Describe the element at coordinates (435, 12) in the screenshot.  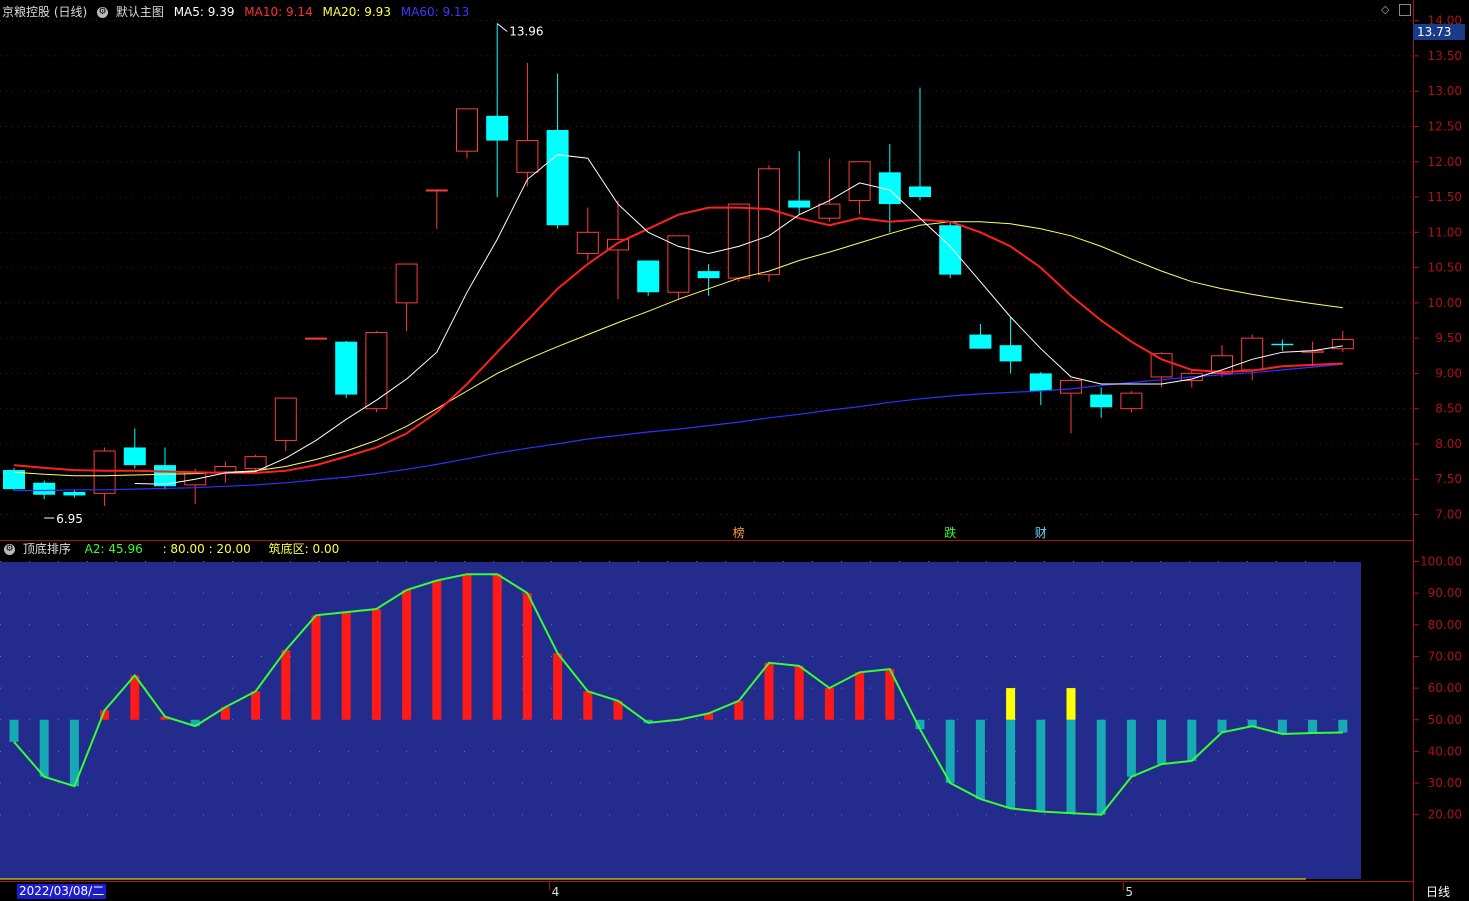
I see `ma60-label: MA60: 9.13` at that location.